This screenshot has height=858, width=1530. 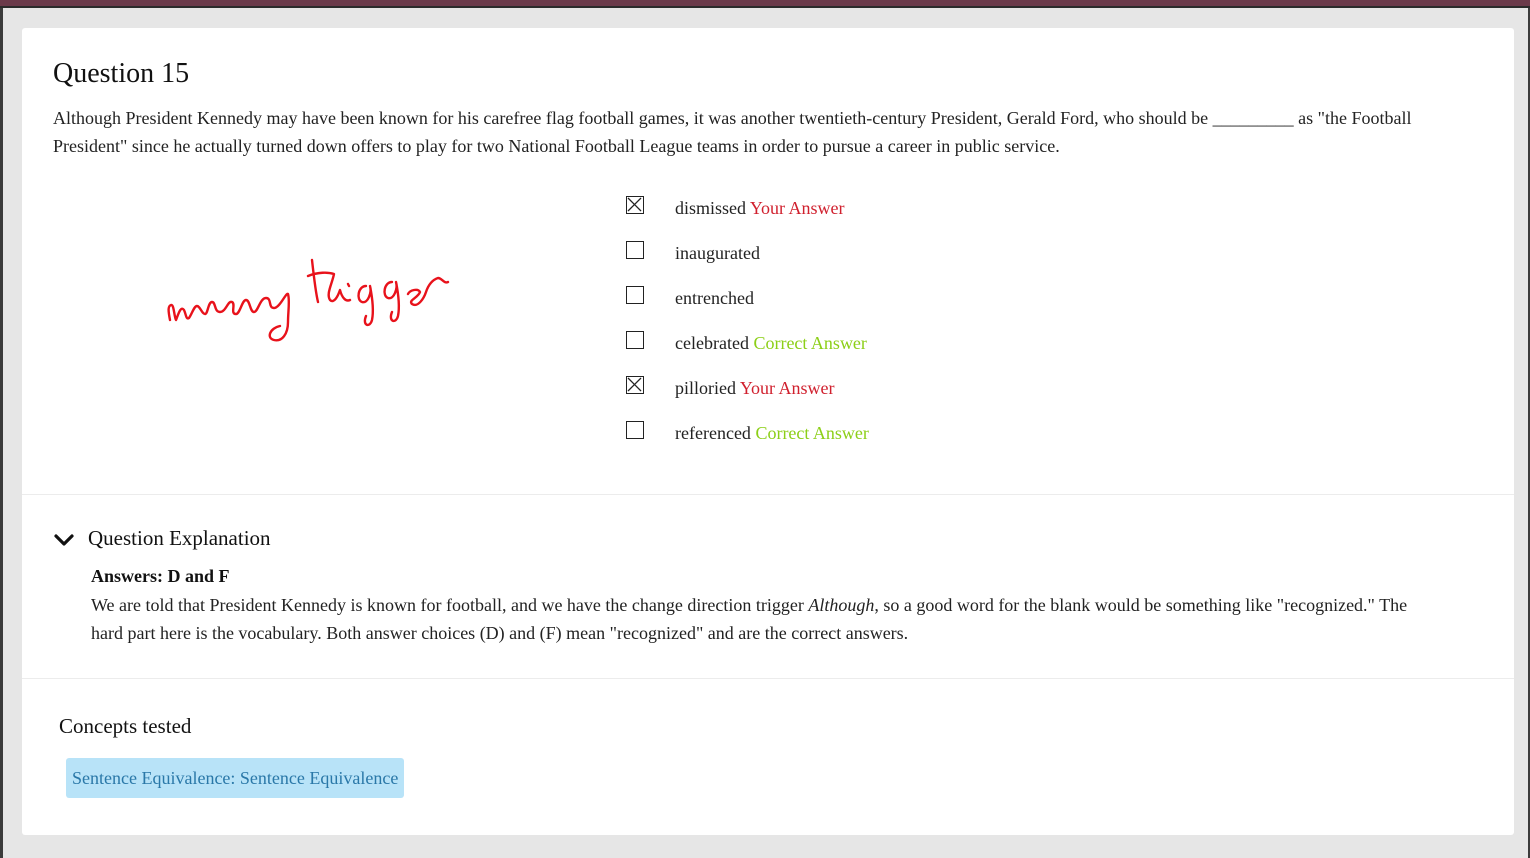 I want to click on concepts-title: Concepts tested, so click(x=125, y=726).